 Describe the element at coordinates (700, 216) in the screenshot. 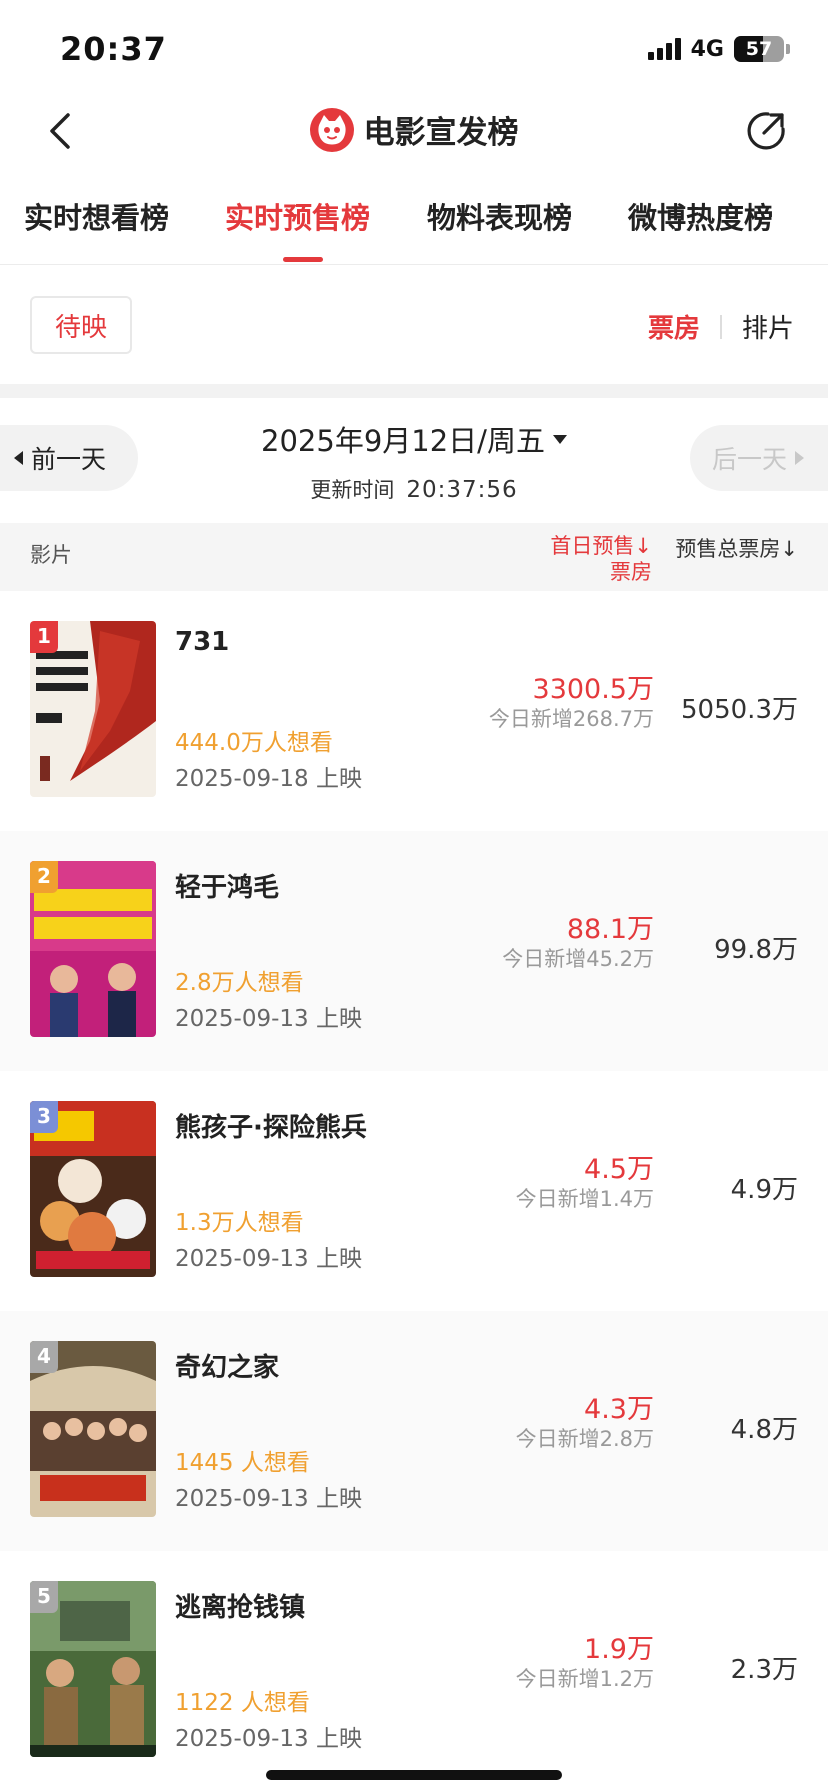

I see `tab-weibo: 微博热度榜` at that location.